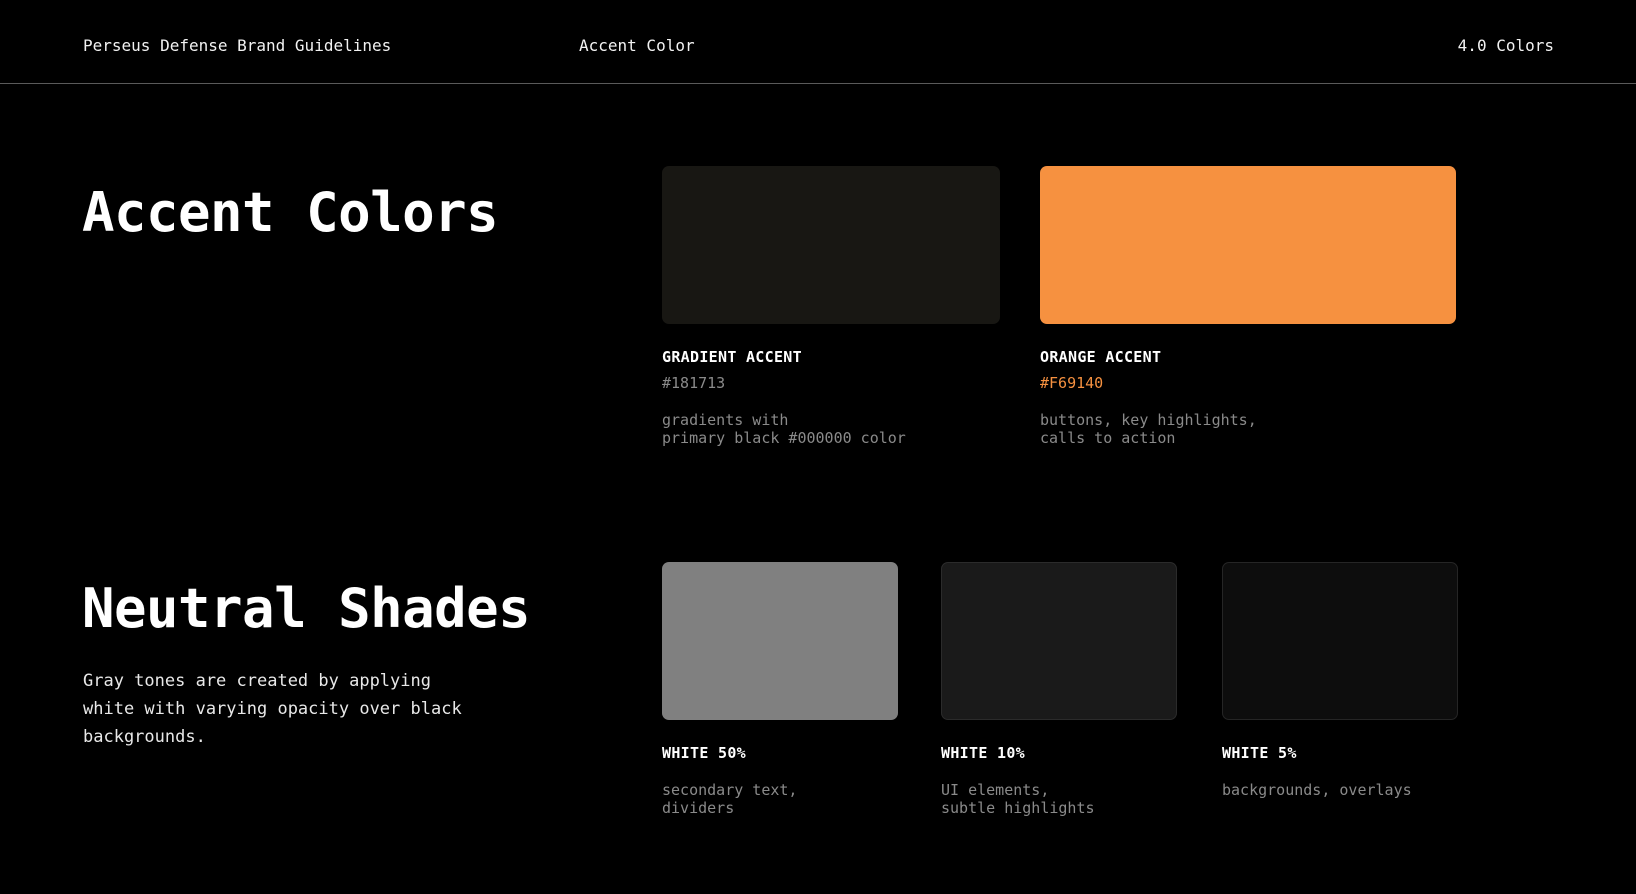 The image size is (1636, 894). Describe the element at coordinates (1340, 641) in the screenshot. I see `white-5-swatch` at that location.